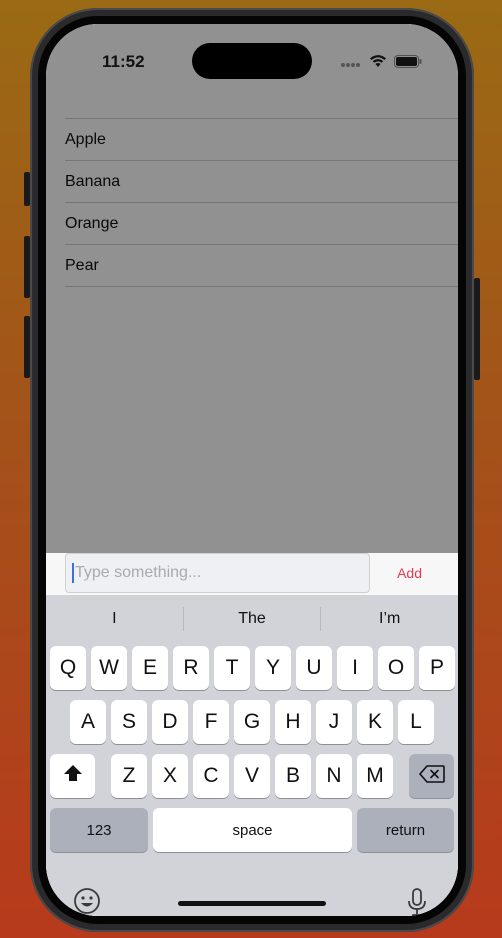 This screenshot has width=502, height=938. What do you see at coordinates (252, 722) in the screenshot?
I see `key-g: G` at bounding box center [252, 722].